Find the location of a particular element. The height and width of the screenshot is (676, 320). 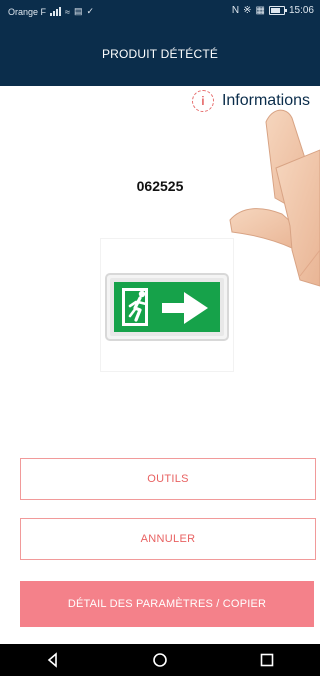

system-nav-bar is located at coordinates (160, 660).